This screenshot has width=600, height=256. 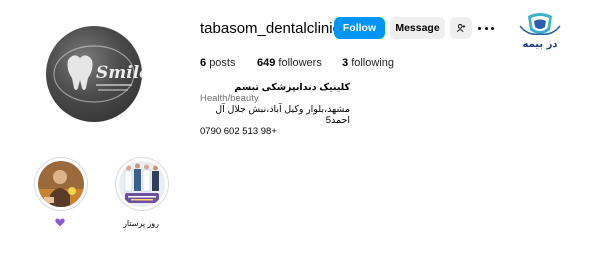 What do you see at coordinates (238, 131) in the screenshot?
I see `bio-phone: 0790 602 513 98+` at bounding box center [238, 131].